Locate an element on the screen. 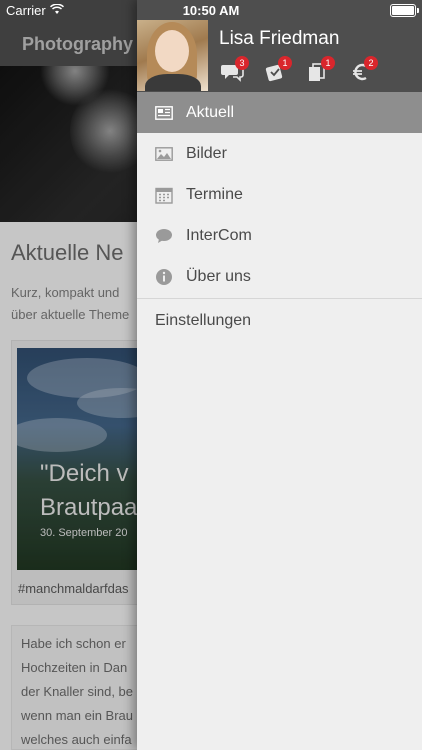  header-icon-row: 3 1 1 2 is located at coordinates (307, 70).